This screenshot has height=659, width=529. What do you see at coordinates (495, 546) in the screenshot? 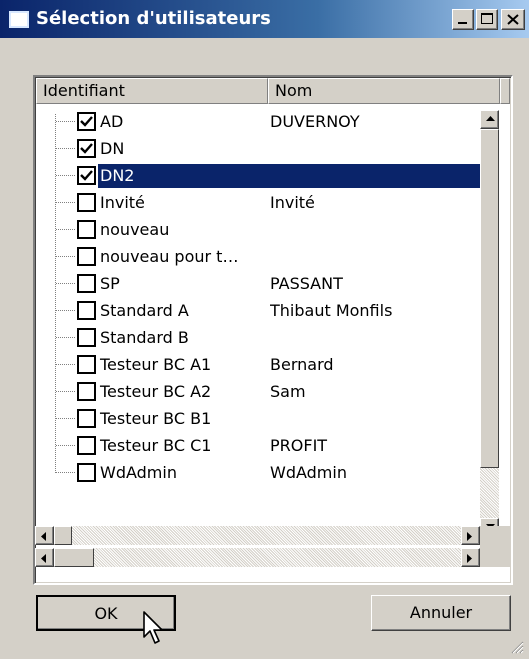
I see `scrollbar-corner` at bounding box center [495, 546].